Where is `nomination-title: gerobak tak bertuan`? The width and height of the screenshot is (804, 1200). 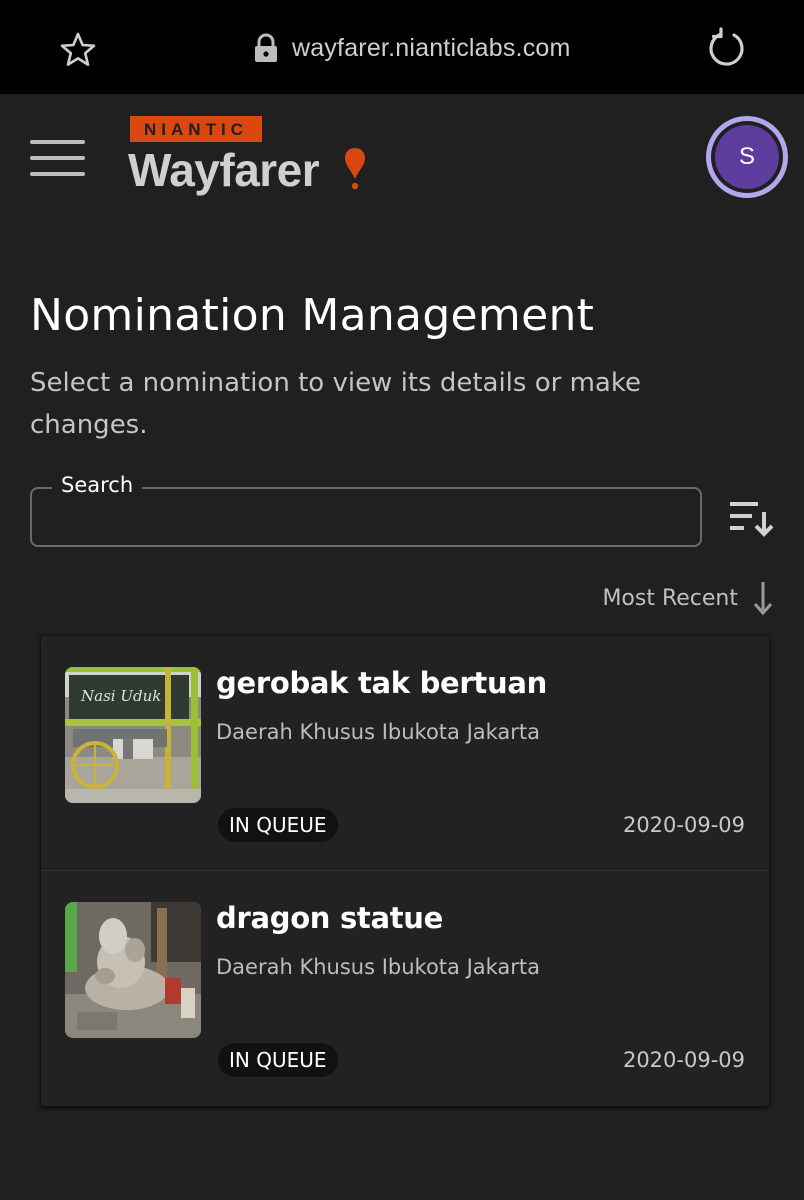
nomination-title: gerobak tak bertuan is located at coordinates (381, 683).